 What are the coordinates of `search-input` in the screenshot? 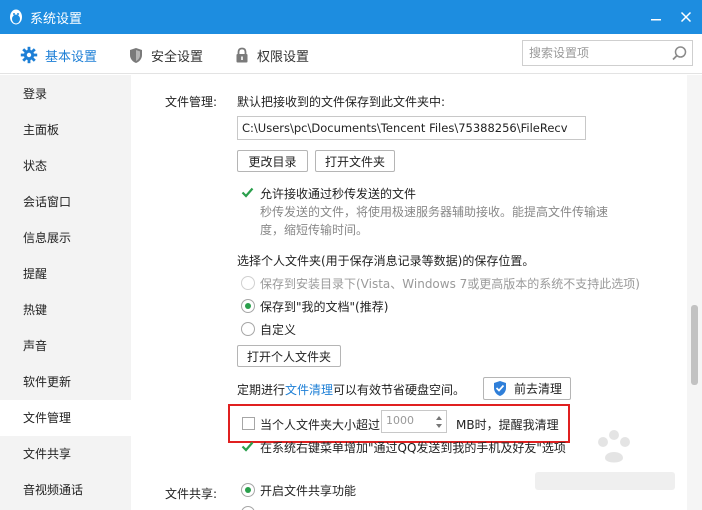 It's located at (599, 53).